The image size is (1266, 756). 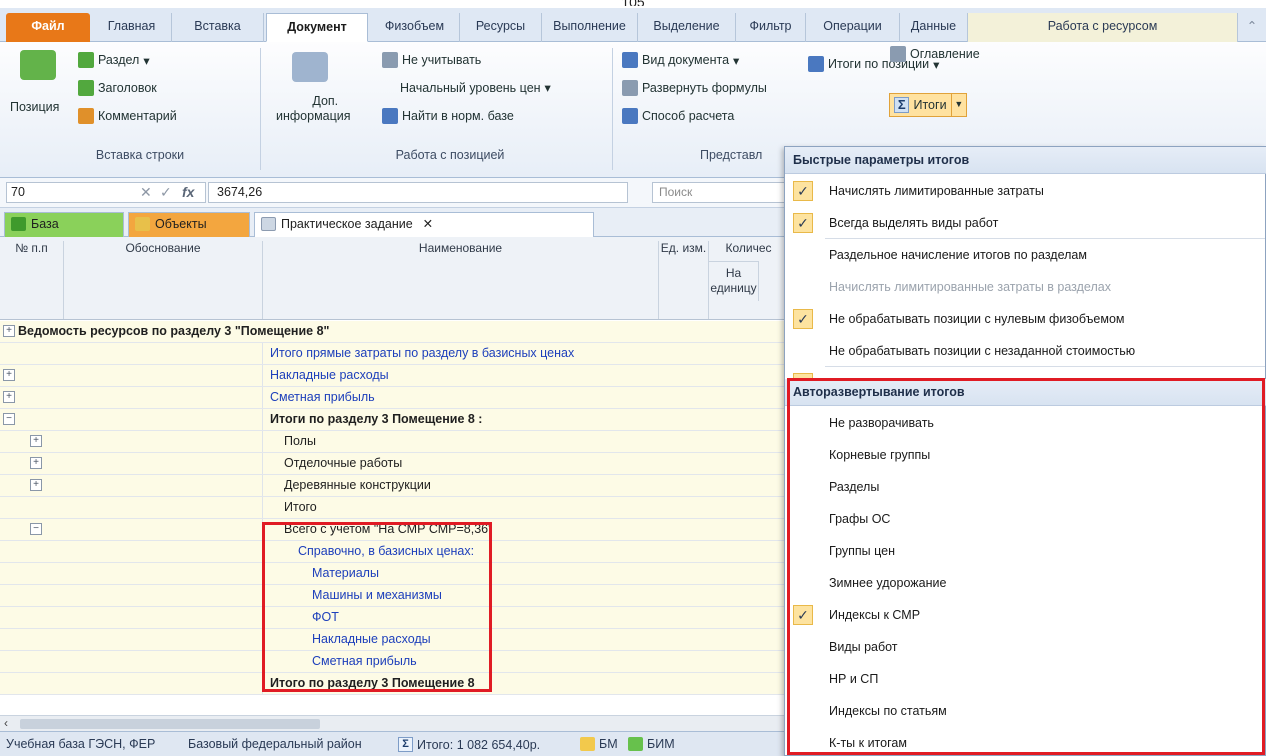 I want to click on menu-item: Графы ОС, so click(x=1025, y=519).